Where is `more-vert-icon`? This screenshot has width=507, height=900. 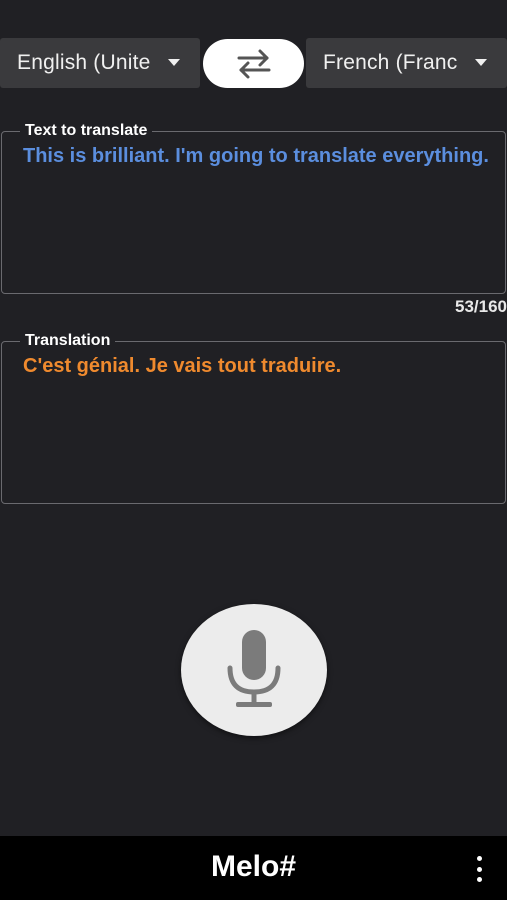 more-vert-icon is located at coordinates (479, 869).